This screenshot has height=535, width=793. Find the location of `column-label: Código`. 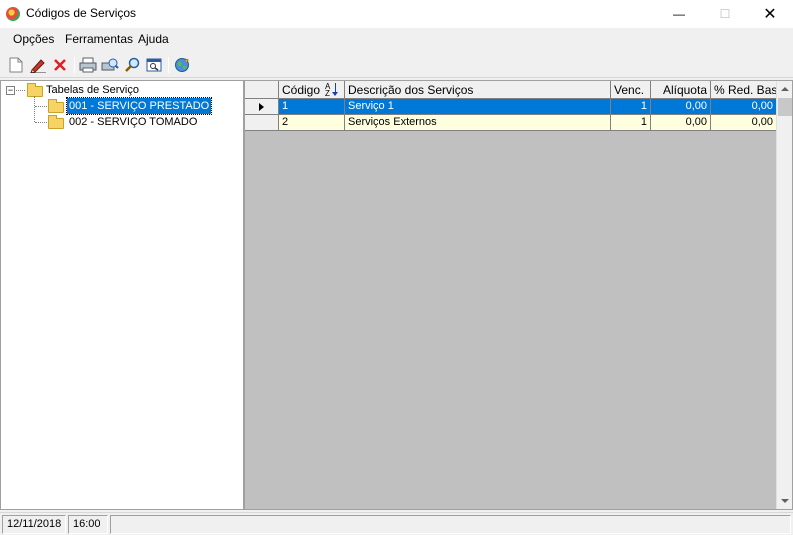

column-label: Código is located at coordinates (301, 90).